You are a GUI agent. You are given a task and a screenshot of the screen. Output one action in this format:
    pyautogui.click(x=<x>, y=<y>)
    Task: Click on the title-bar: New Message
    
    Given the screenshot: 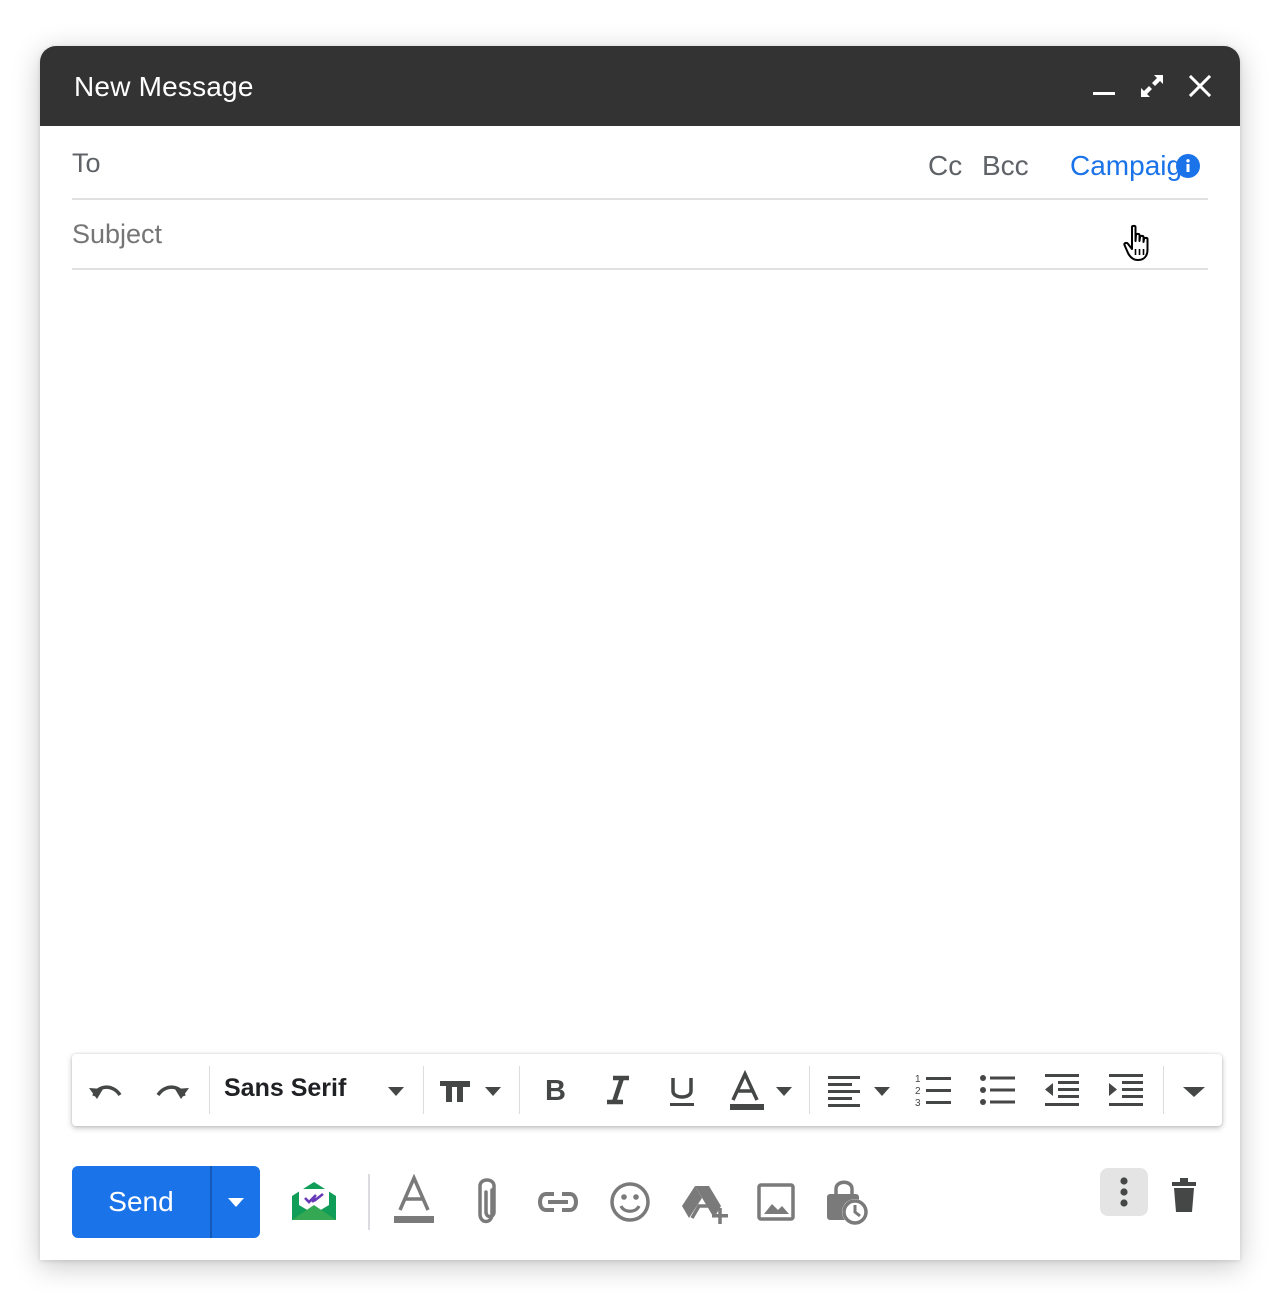 What is the action you would take?
    pyautogui.click(x=640, y=86)
    